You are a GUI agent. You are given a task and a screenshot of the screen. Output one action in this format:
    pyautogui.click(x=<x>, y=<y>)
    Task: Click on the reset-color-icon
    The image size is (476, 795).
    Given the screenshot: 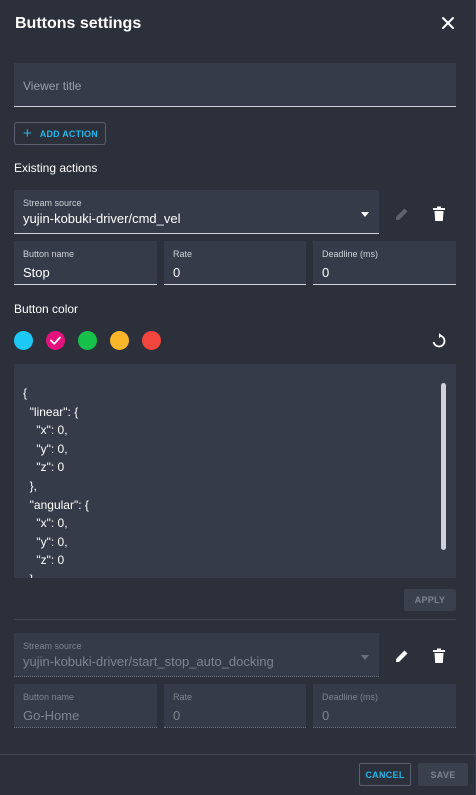 What is the action you would take?
    pyautogui.click(x=439, y=341)
    